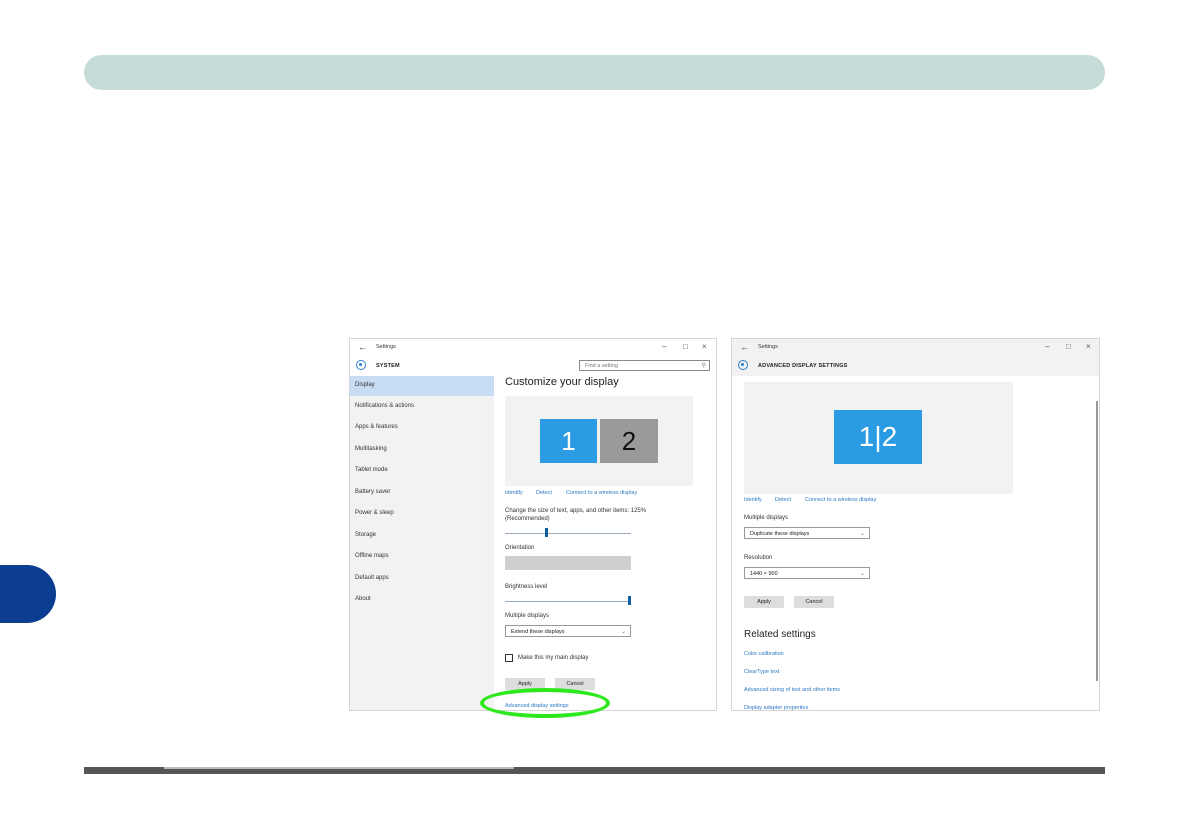 This screenshot has height=838, width=1190. I want to click on display-arrangement: 1|2, so click(878, 438).